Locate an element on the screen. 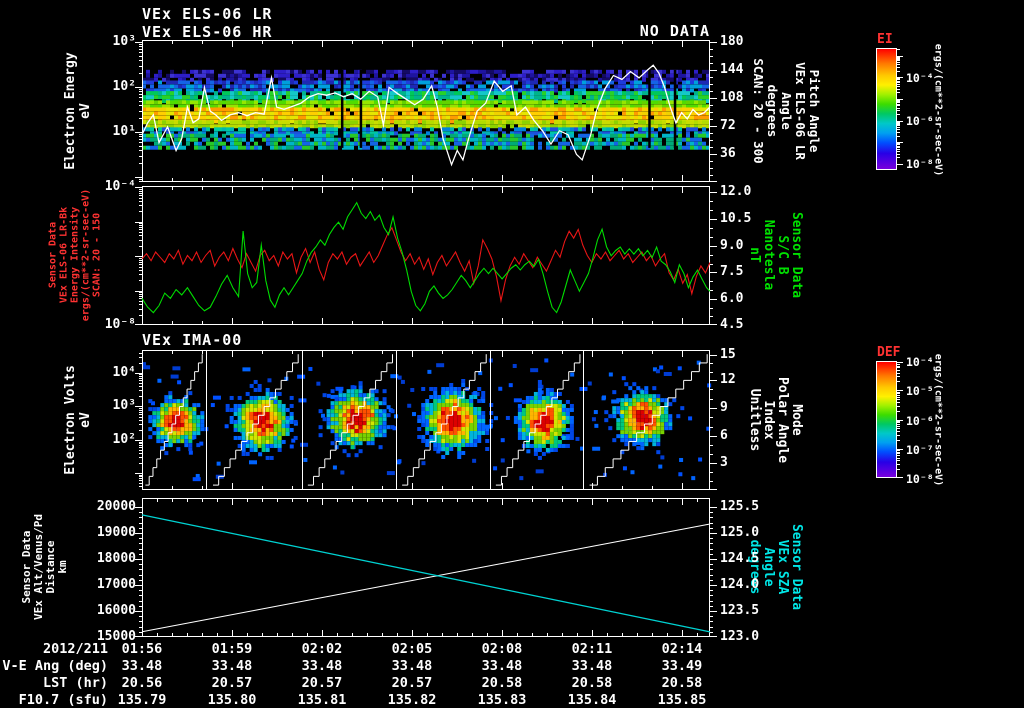 This screenshot has width=1024, height=708. ephemeris-row-label: 2012/211 is located at coordinates (75, 649).